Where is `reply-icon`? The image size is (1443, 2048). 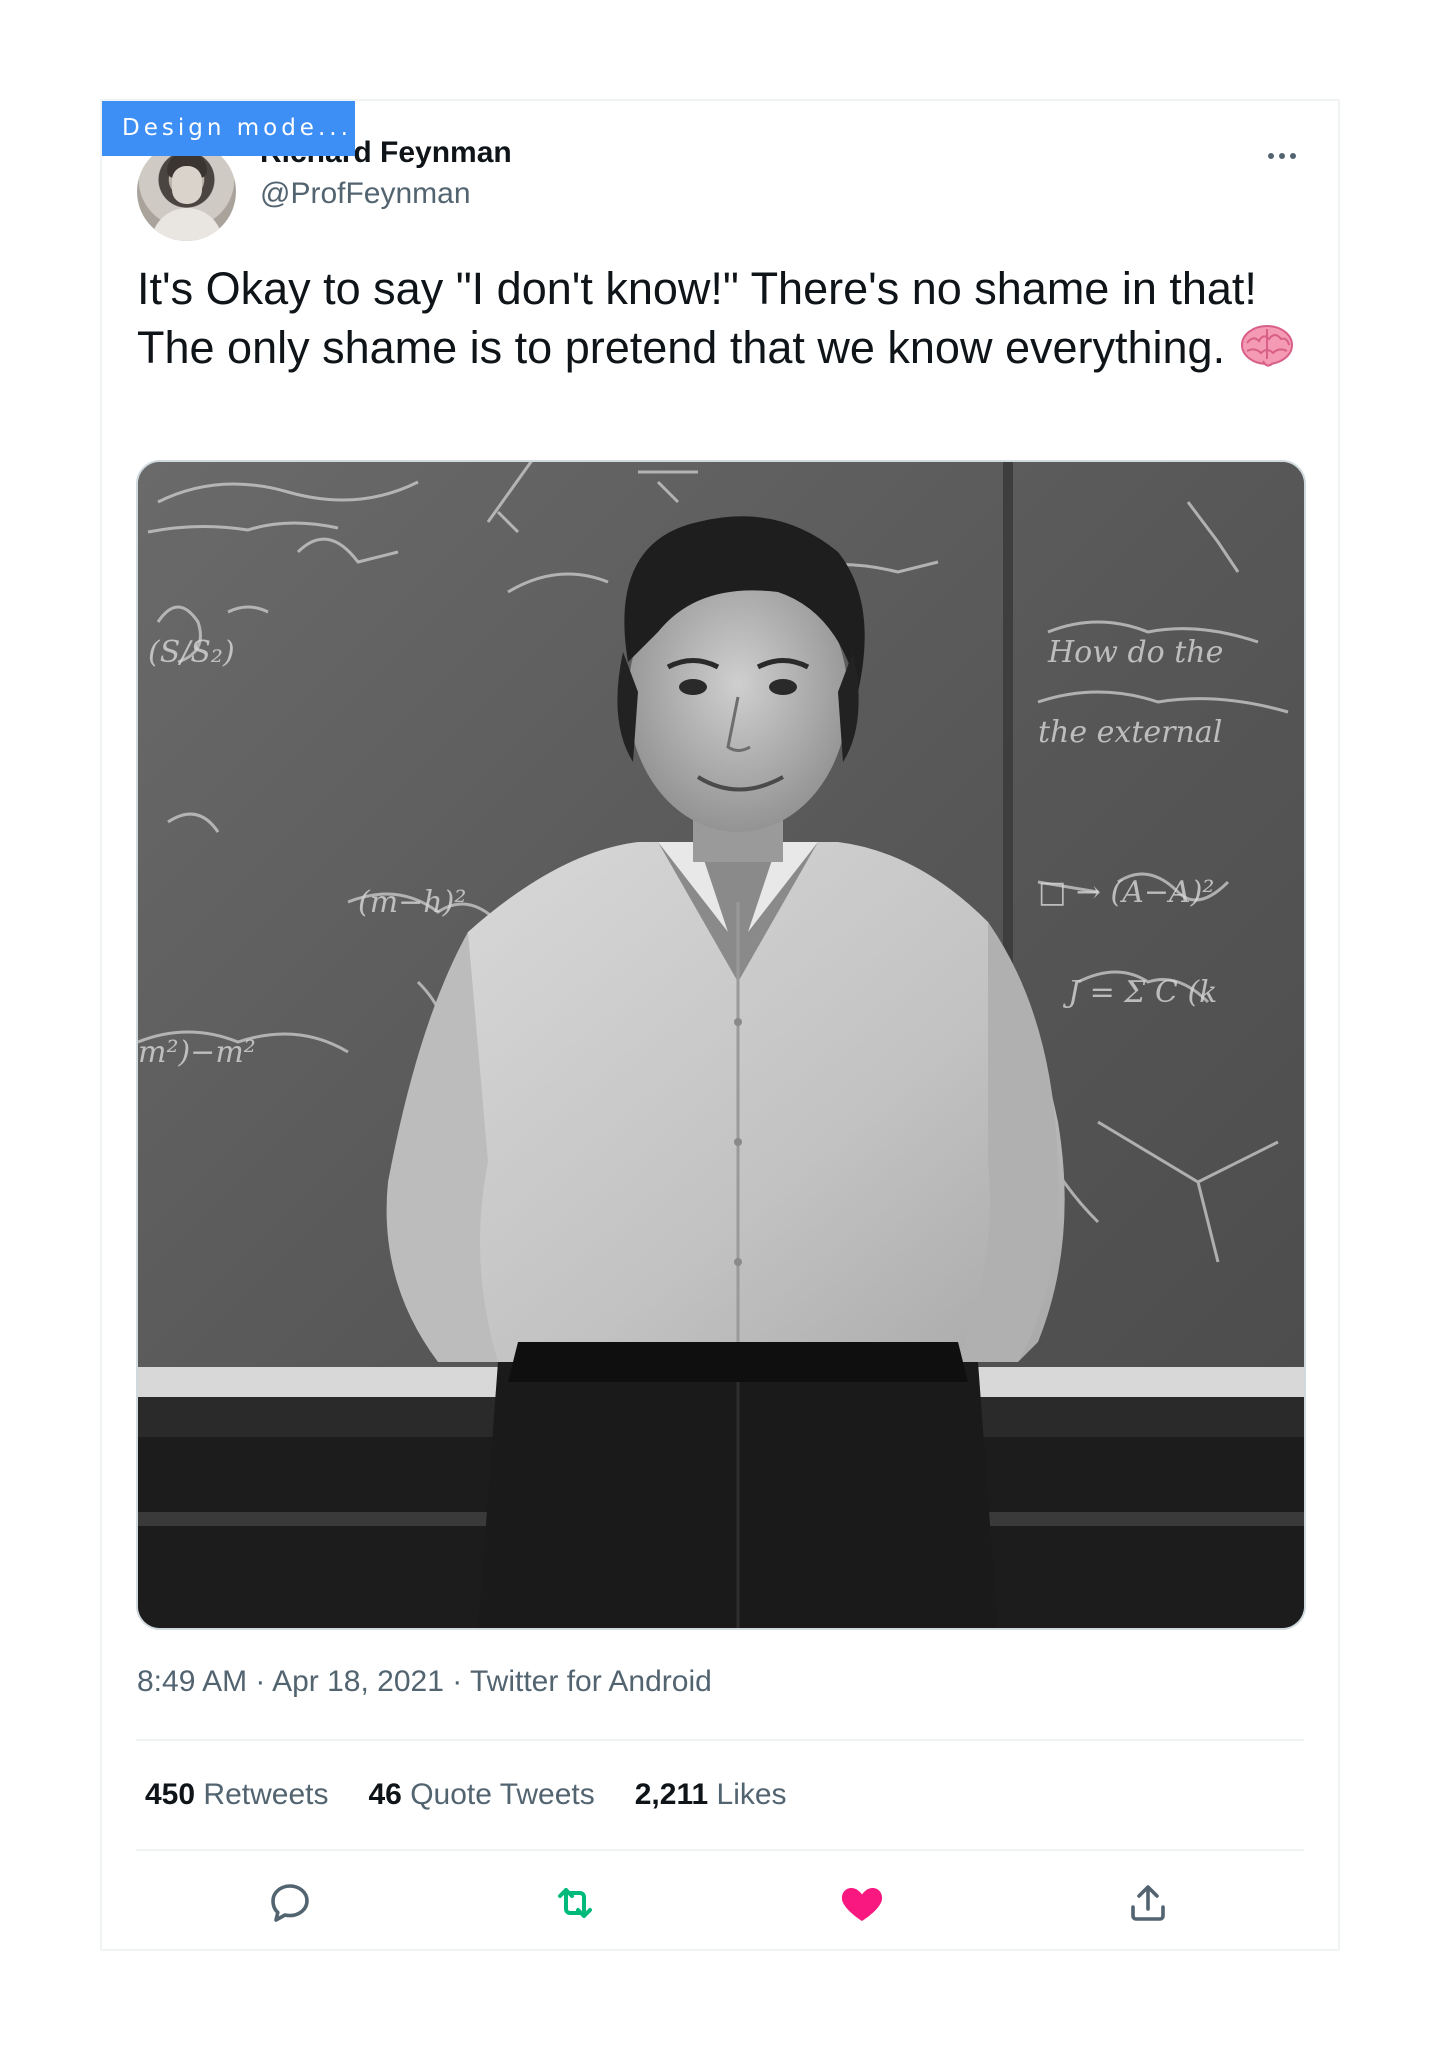
reply-icon is located at coordinates (290, 1903).